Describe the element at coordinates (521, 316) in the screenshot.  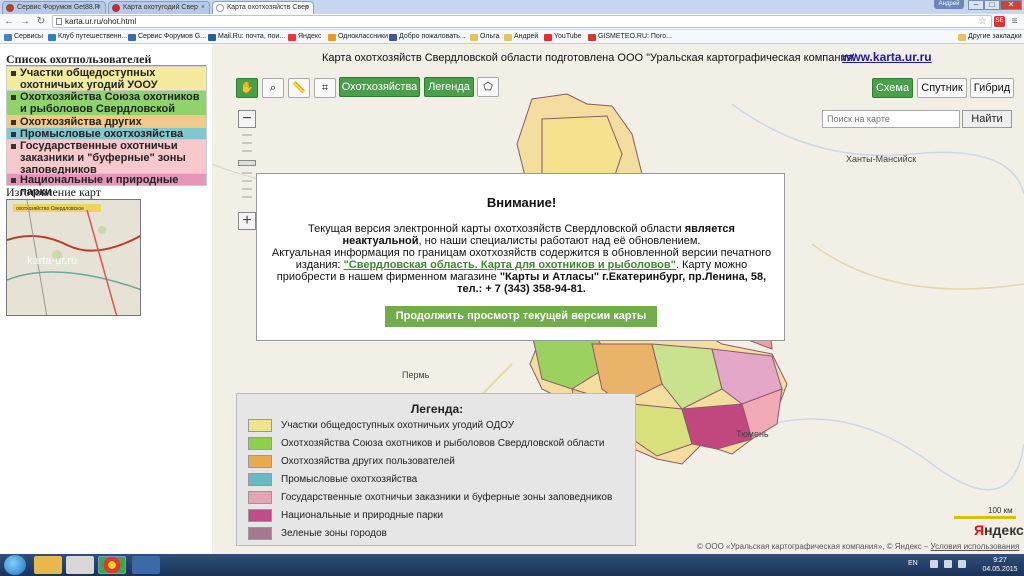
I see `continue-button: Продолжить просмотр текущей версии карты` at that location.